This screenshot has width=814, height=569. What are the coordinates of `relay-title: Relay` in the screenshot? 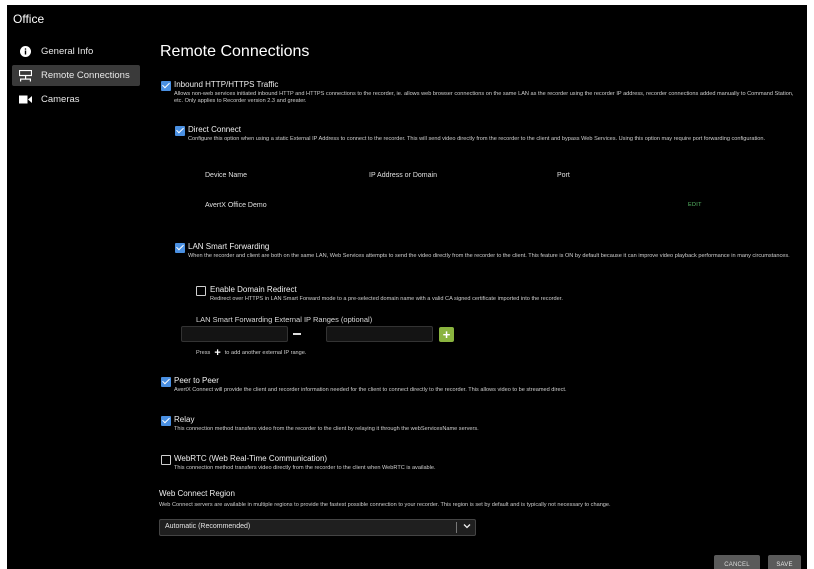 It's located at (184, 419).